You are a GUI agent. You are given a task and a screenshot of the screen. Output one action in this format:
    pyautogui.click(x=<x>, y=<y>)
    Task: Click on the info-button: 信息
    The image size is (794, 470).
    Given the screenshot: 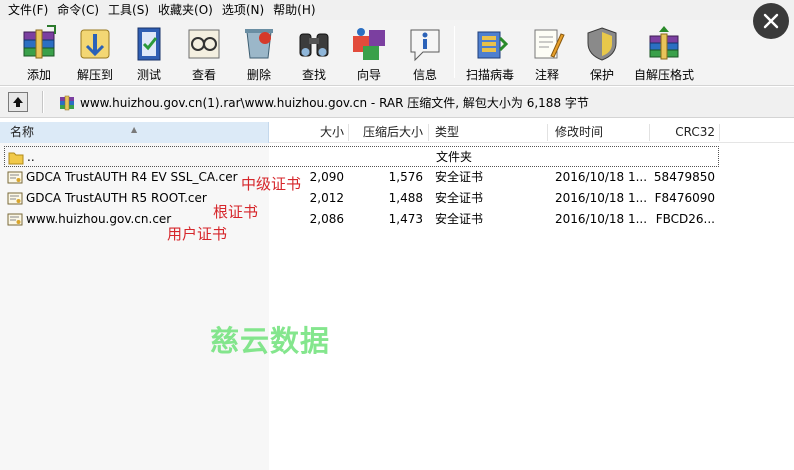 What is the action you would take?
    pyautogui.click(x=425, y=53)
    